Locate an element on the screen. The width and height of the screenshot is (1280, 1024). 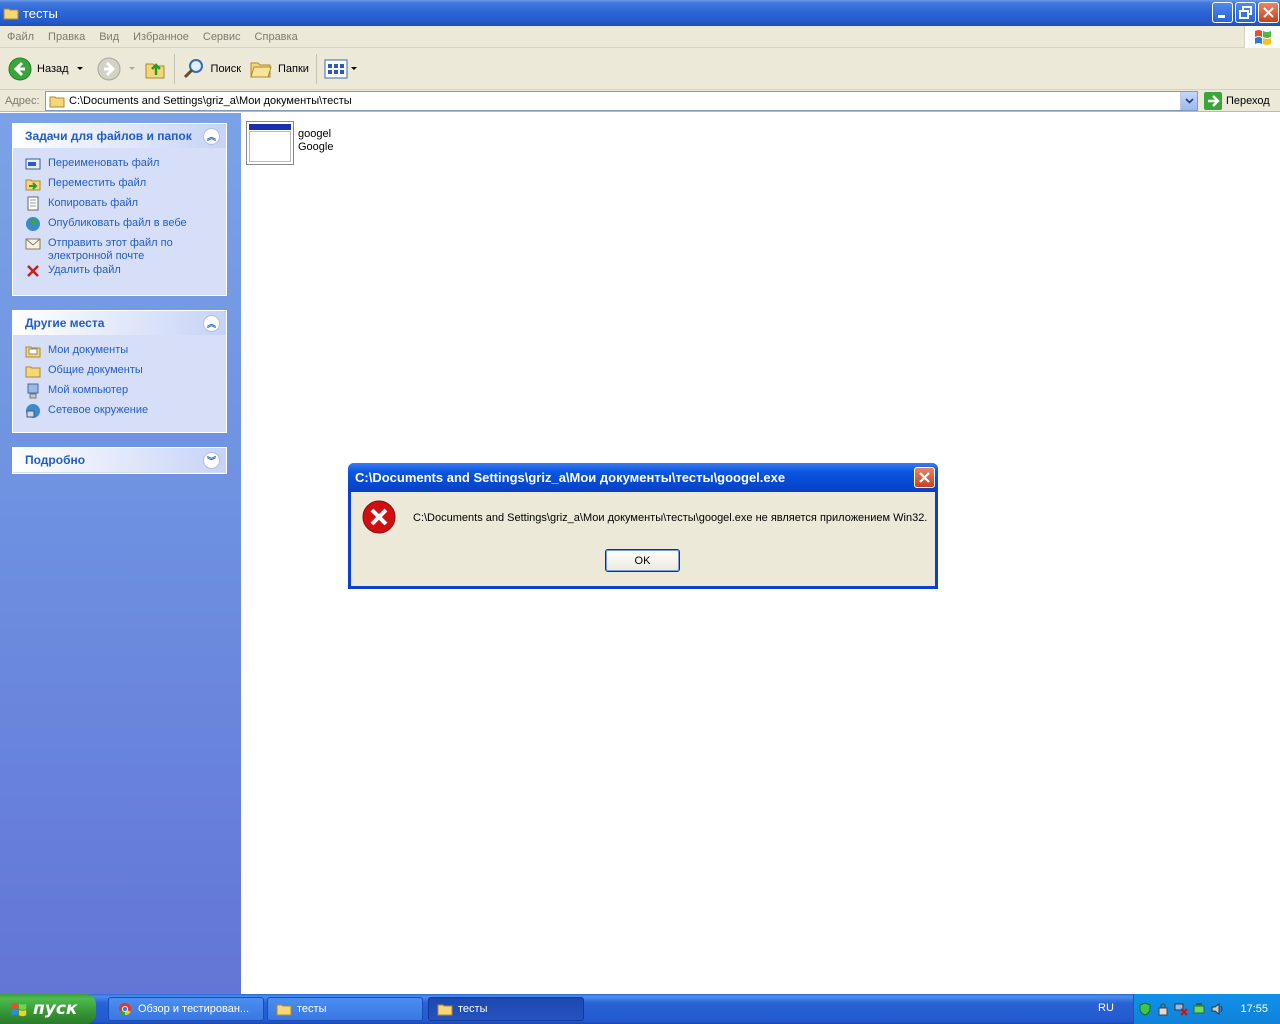
task-move-file: Переместить файл is located at coordinates (125, 186).